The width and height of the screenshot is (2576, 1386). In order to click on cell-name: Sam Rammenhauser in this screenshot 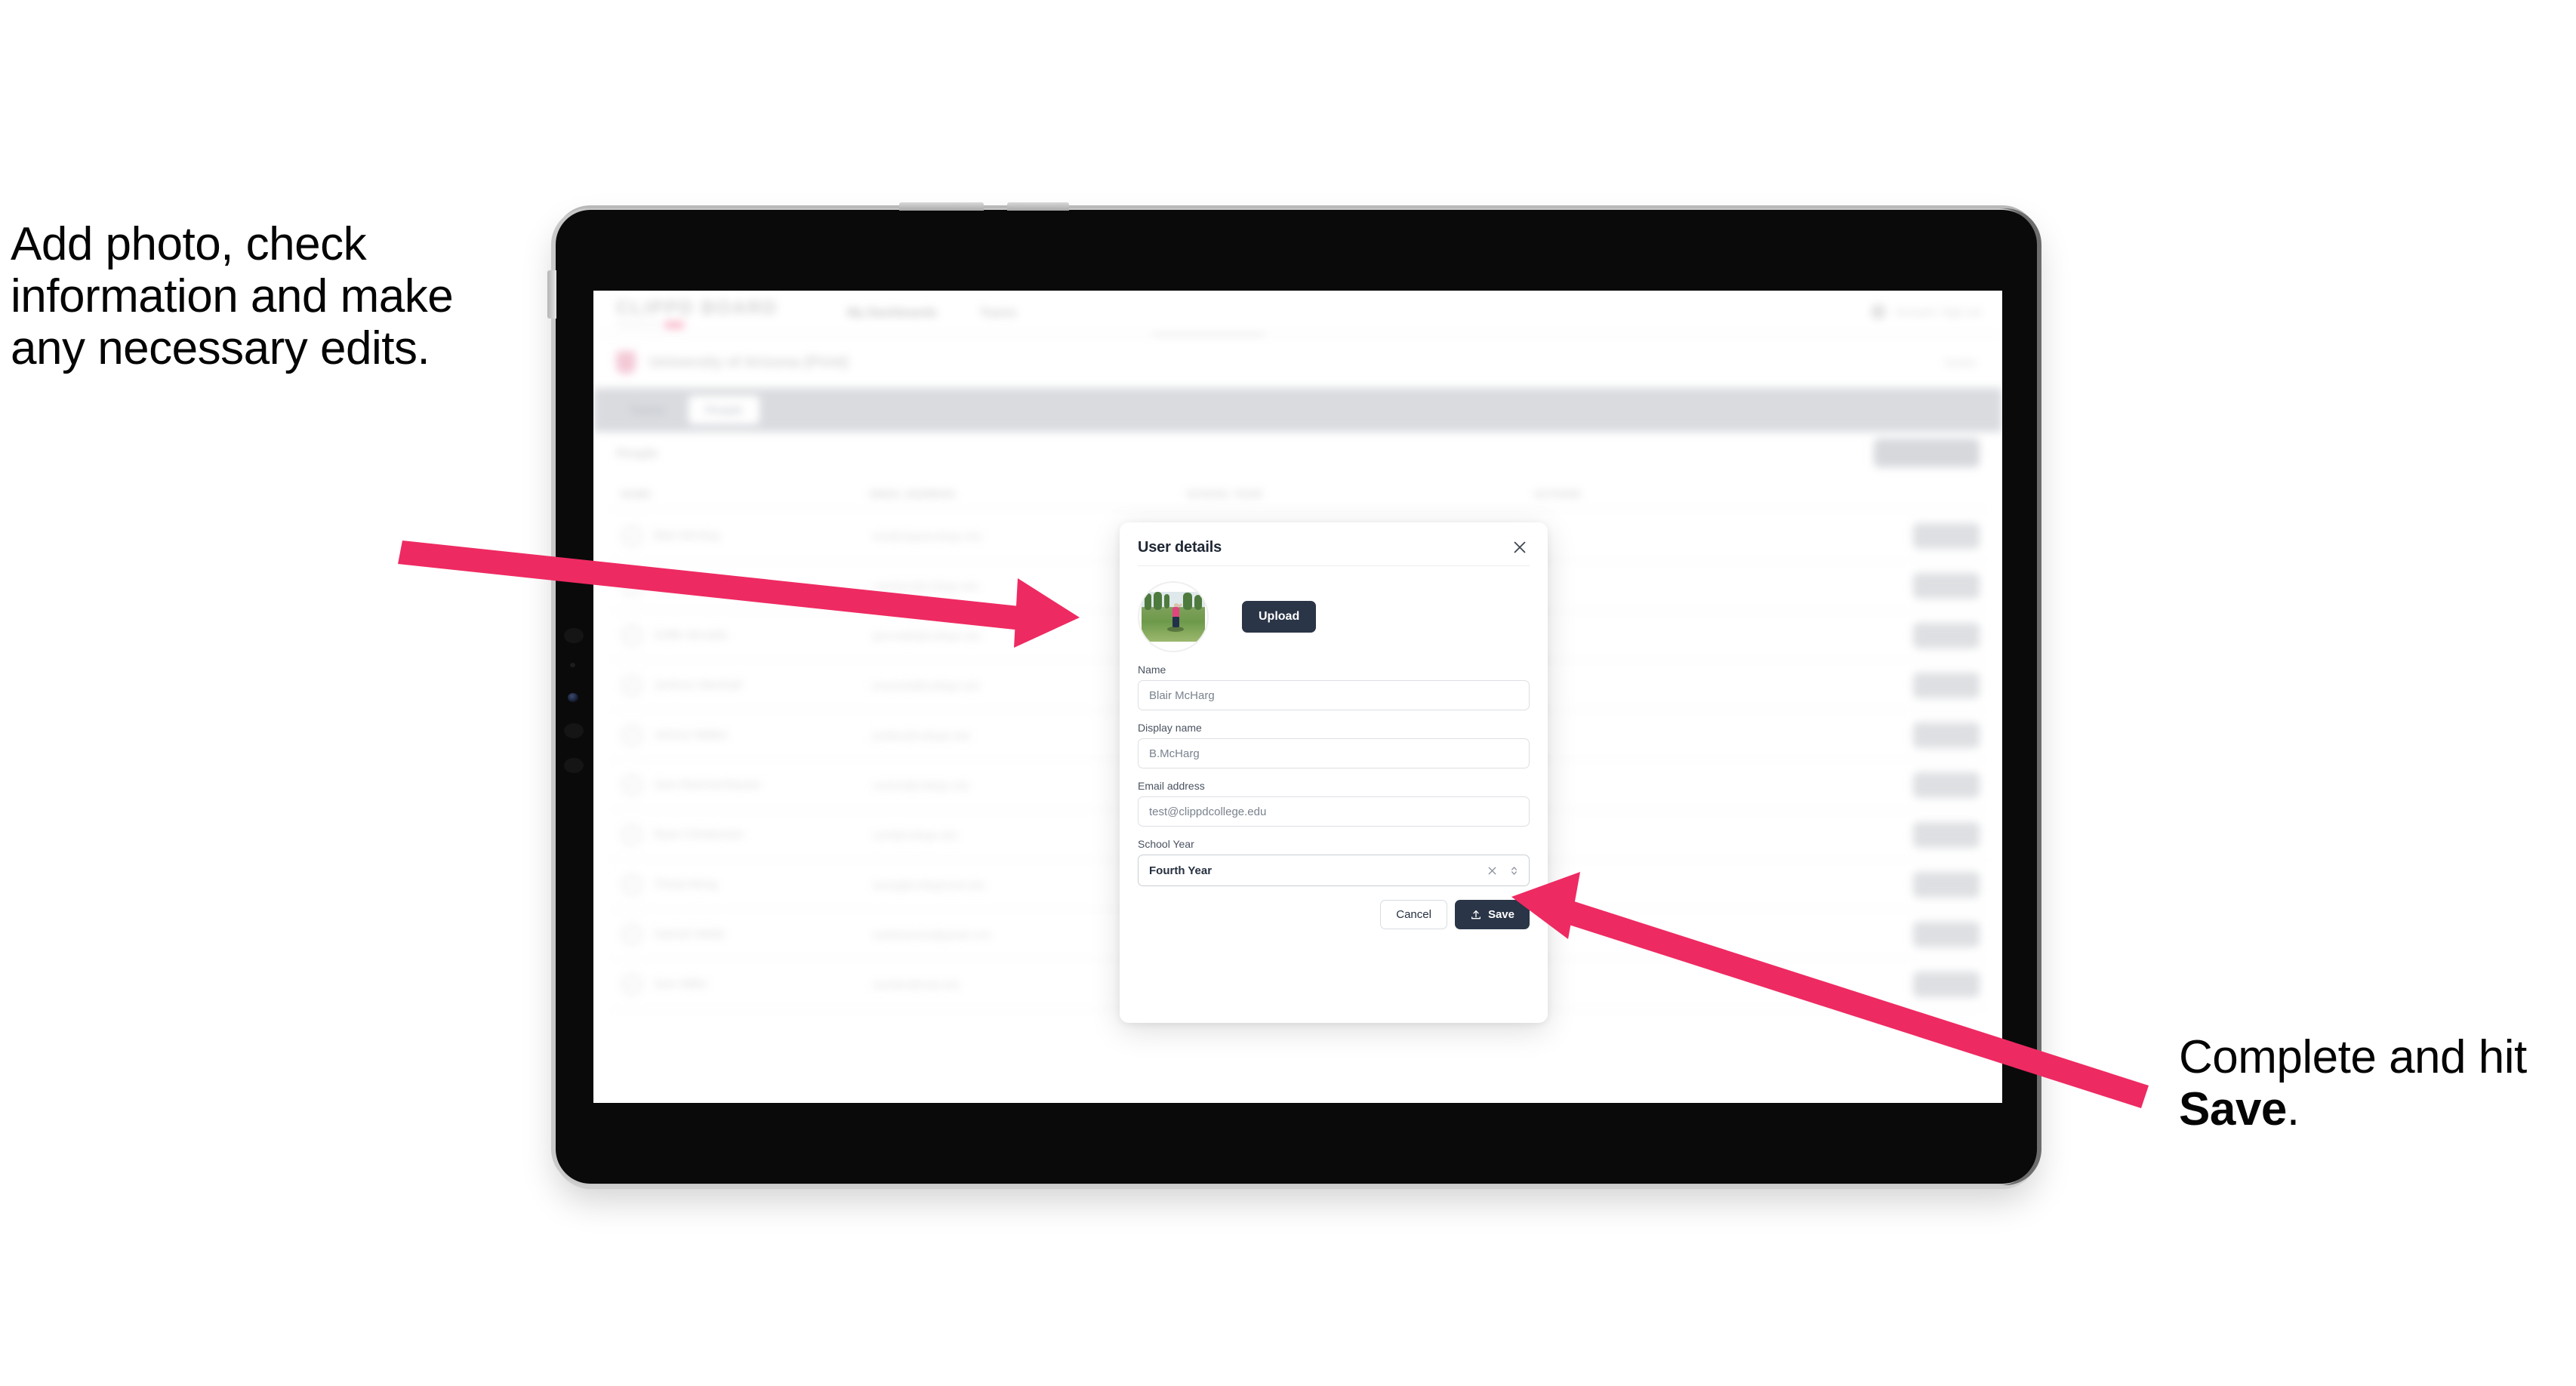, I will do `click(707, 784)`.